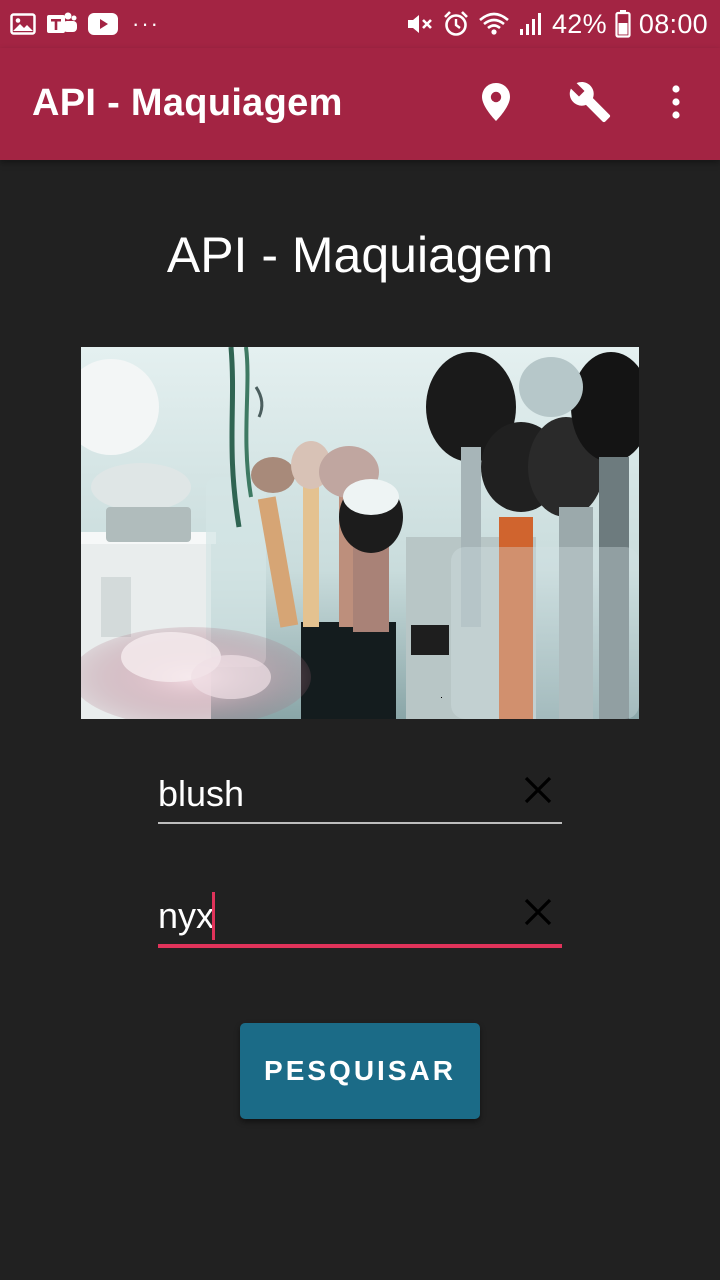  What do you see at coordinates (187, 103) in the screenshot?
I see `app-bar-title: API - Maquiagem` at bounding box center [187, 103].